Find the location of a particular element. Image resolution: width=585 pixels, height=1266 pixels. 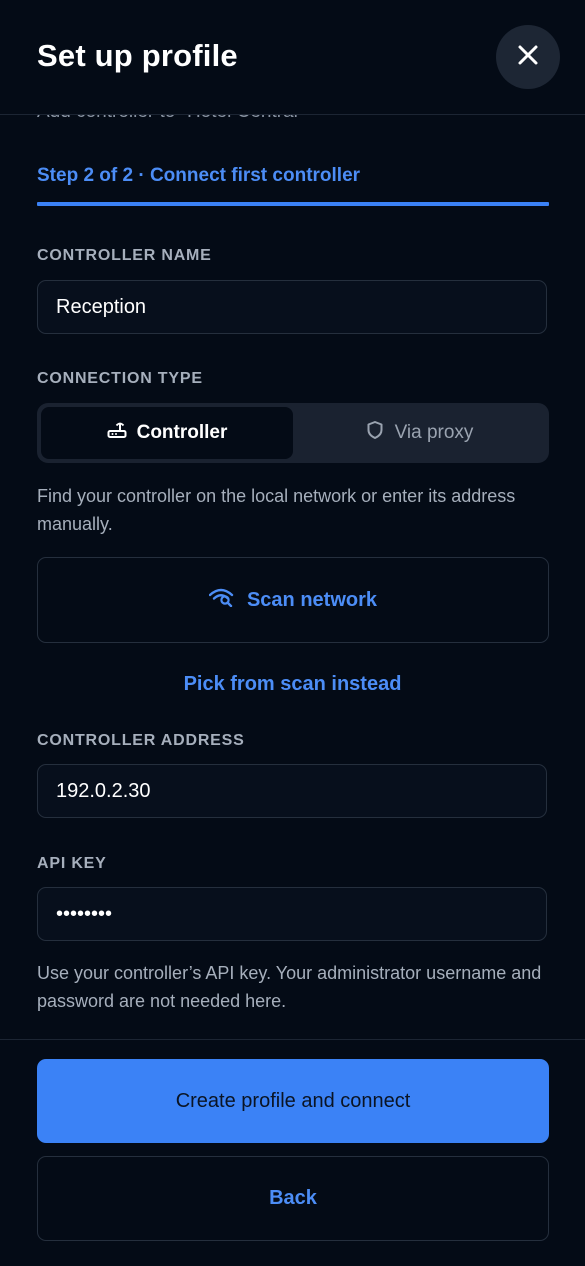

footer-divider is located at coordinates (292, 1039).